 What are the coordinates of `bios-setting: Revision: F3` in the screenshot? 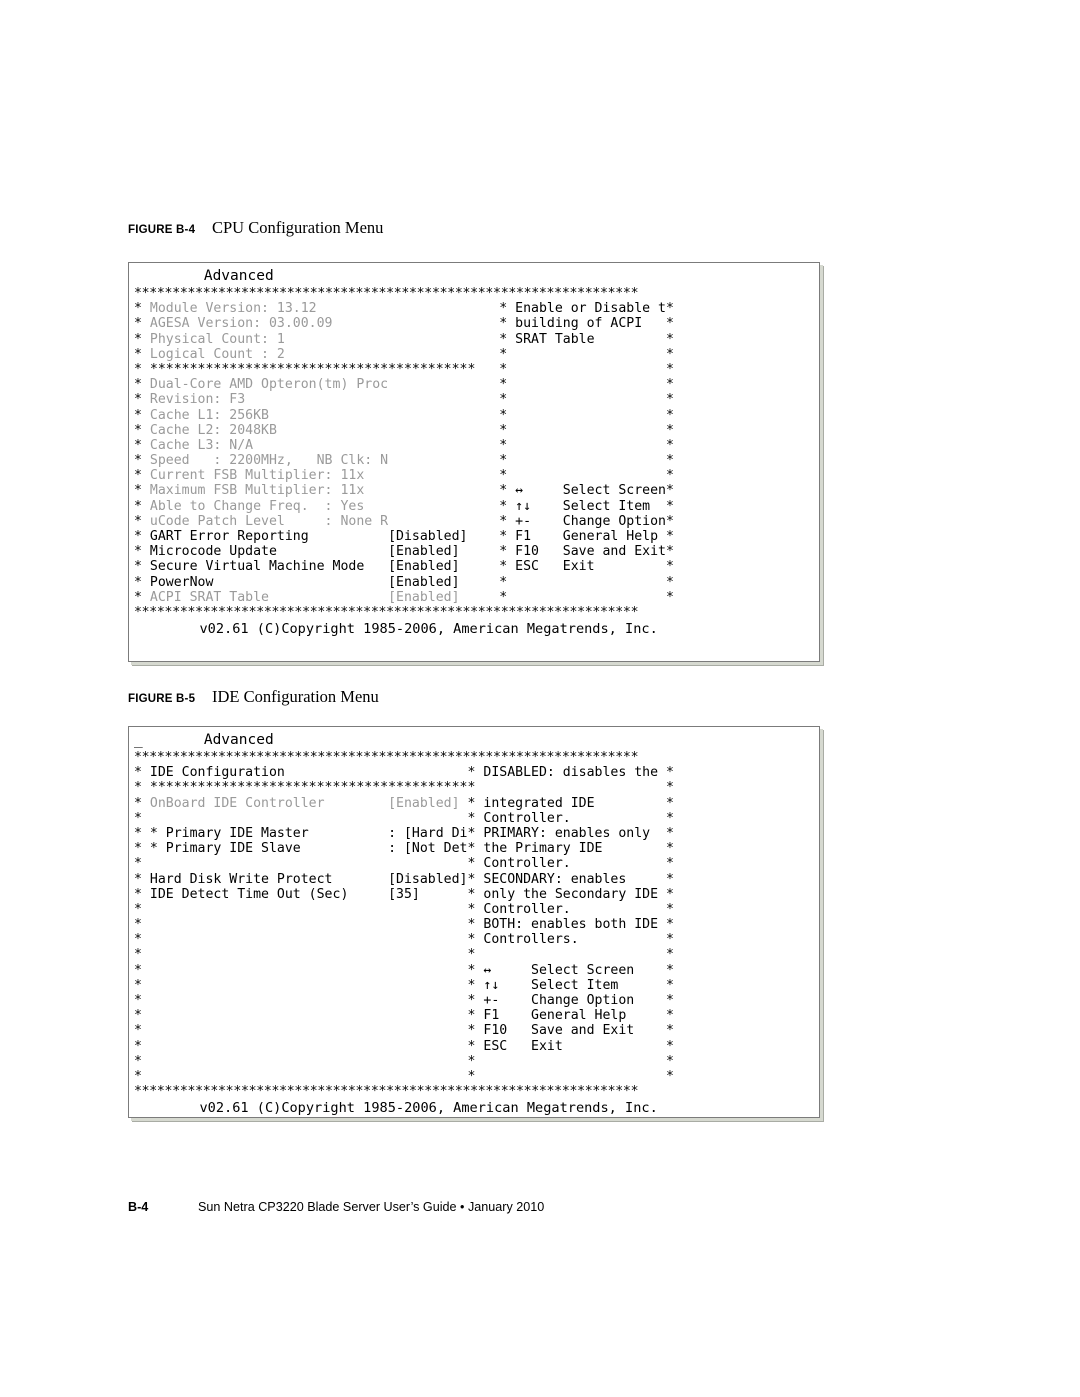 It's located at (324, 399).